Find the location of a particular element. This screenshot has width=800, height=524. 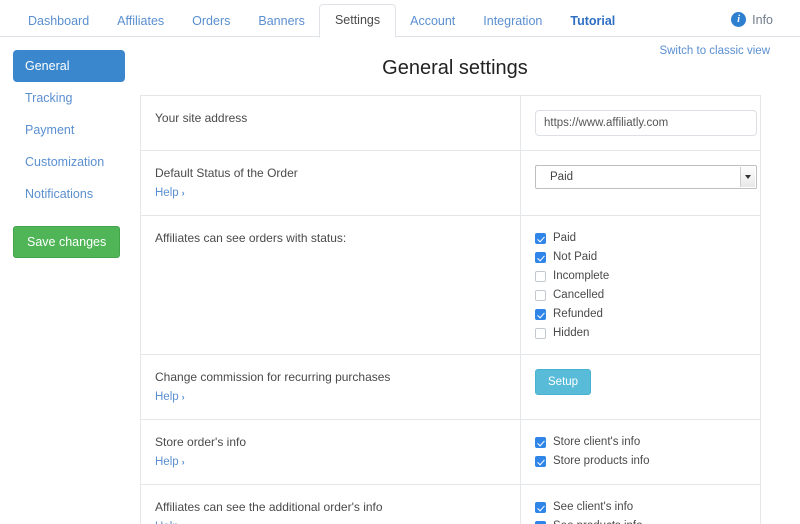

visible-statuses-label: Affiliates can see orders with status: is located at coordinates (251, 238).